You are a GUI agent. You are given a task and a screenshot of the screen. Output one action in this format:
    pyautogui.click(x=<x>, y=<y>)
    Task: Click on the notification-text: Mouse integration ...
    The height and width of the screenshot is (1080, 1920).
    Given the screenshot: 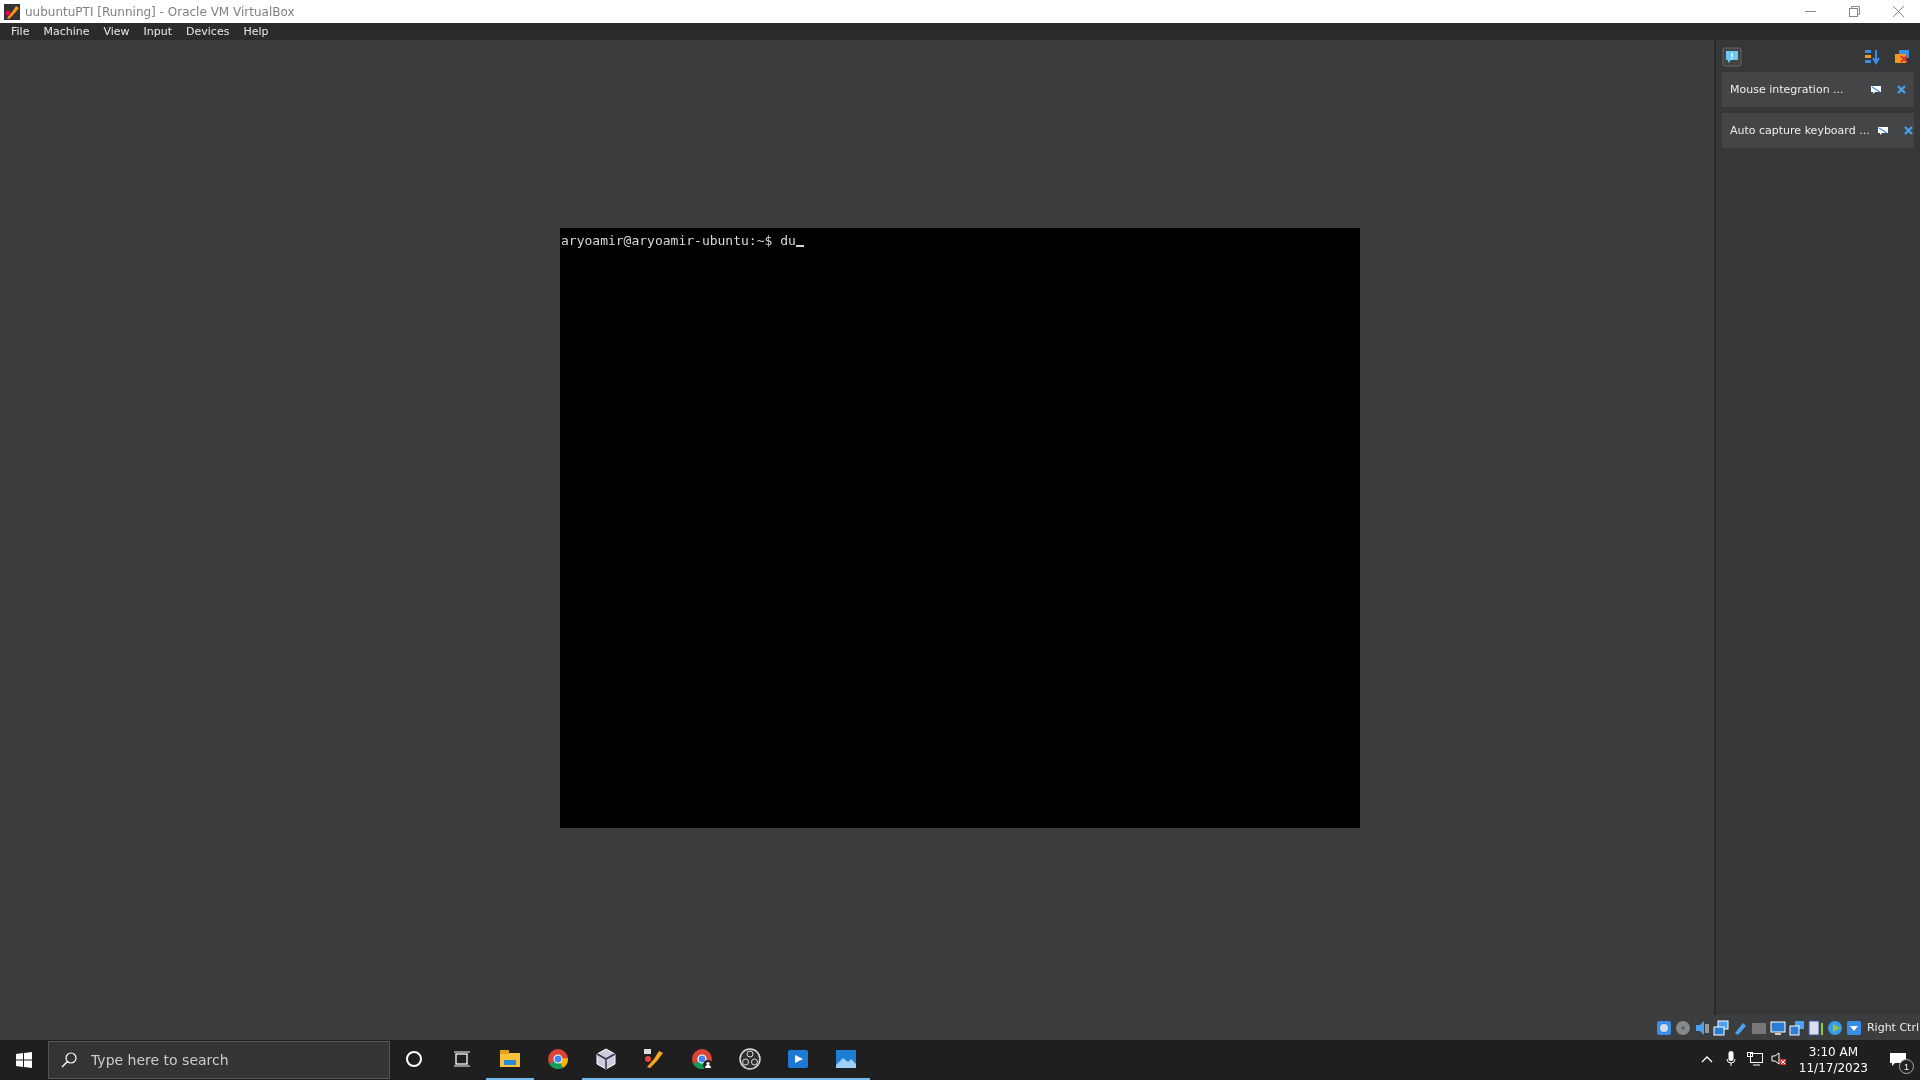 What is the action you would take?
    pyautogui.click(x=1787, y=89)
    